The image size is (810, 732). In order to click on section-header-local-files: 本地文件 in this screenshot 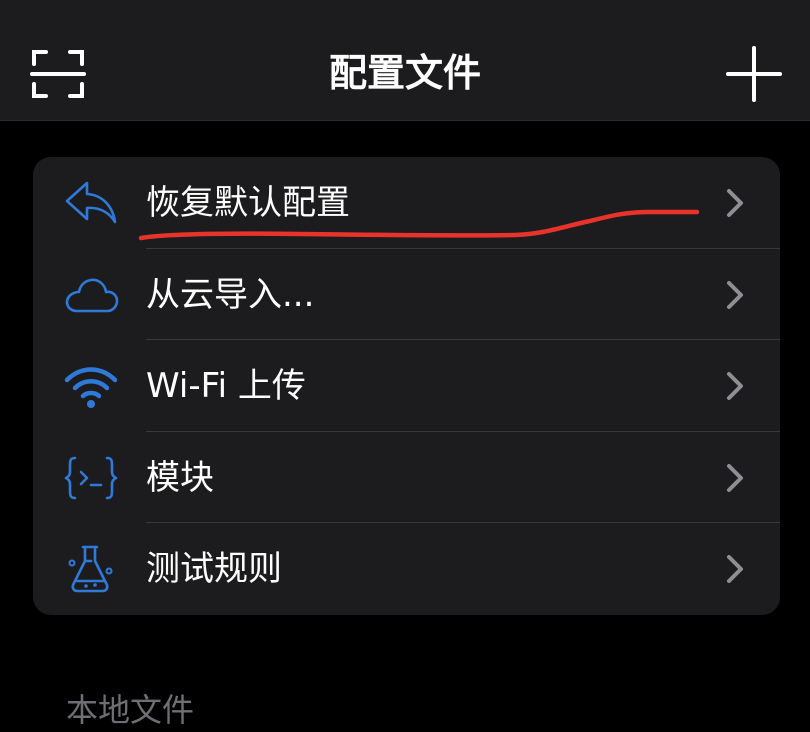, I will do `click(130, 710)`.